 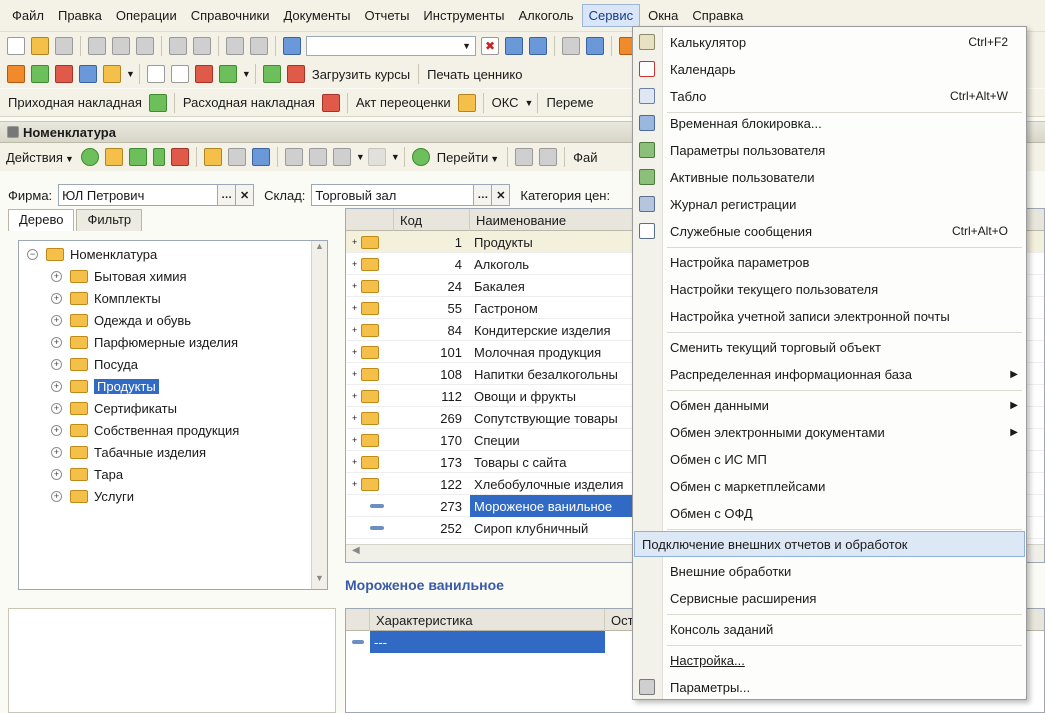 What do you see at coordinates (40, 46) in the screenshot?
I see `open-folder-icon` at bounding box center [40, 46].